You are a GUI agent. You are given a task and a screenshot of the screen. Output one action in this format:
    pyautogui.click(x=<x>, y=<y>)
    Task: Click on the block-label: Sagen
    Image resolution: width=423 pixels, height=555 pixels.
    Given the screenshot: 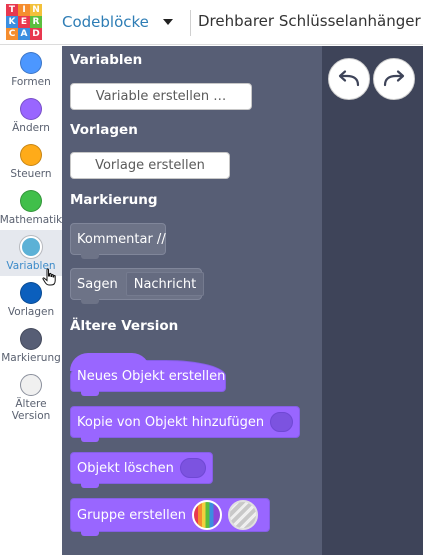 What is the action you would take?
    pyautogui.click(x=97, y=284)
    